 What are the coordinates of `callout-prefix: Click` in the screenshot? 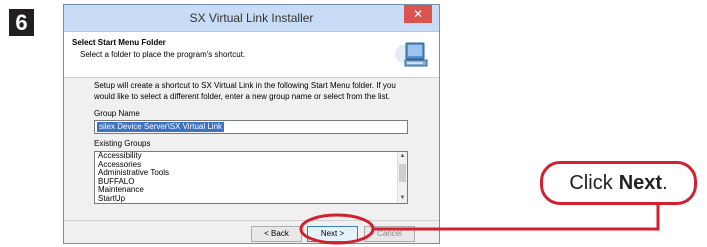 It's located at (591, 182).